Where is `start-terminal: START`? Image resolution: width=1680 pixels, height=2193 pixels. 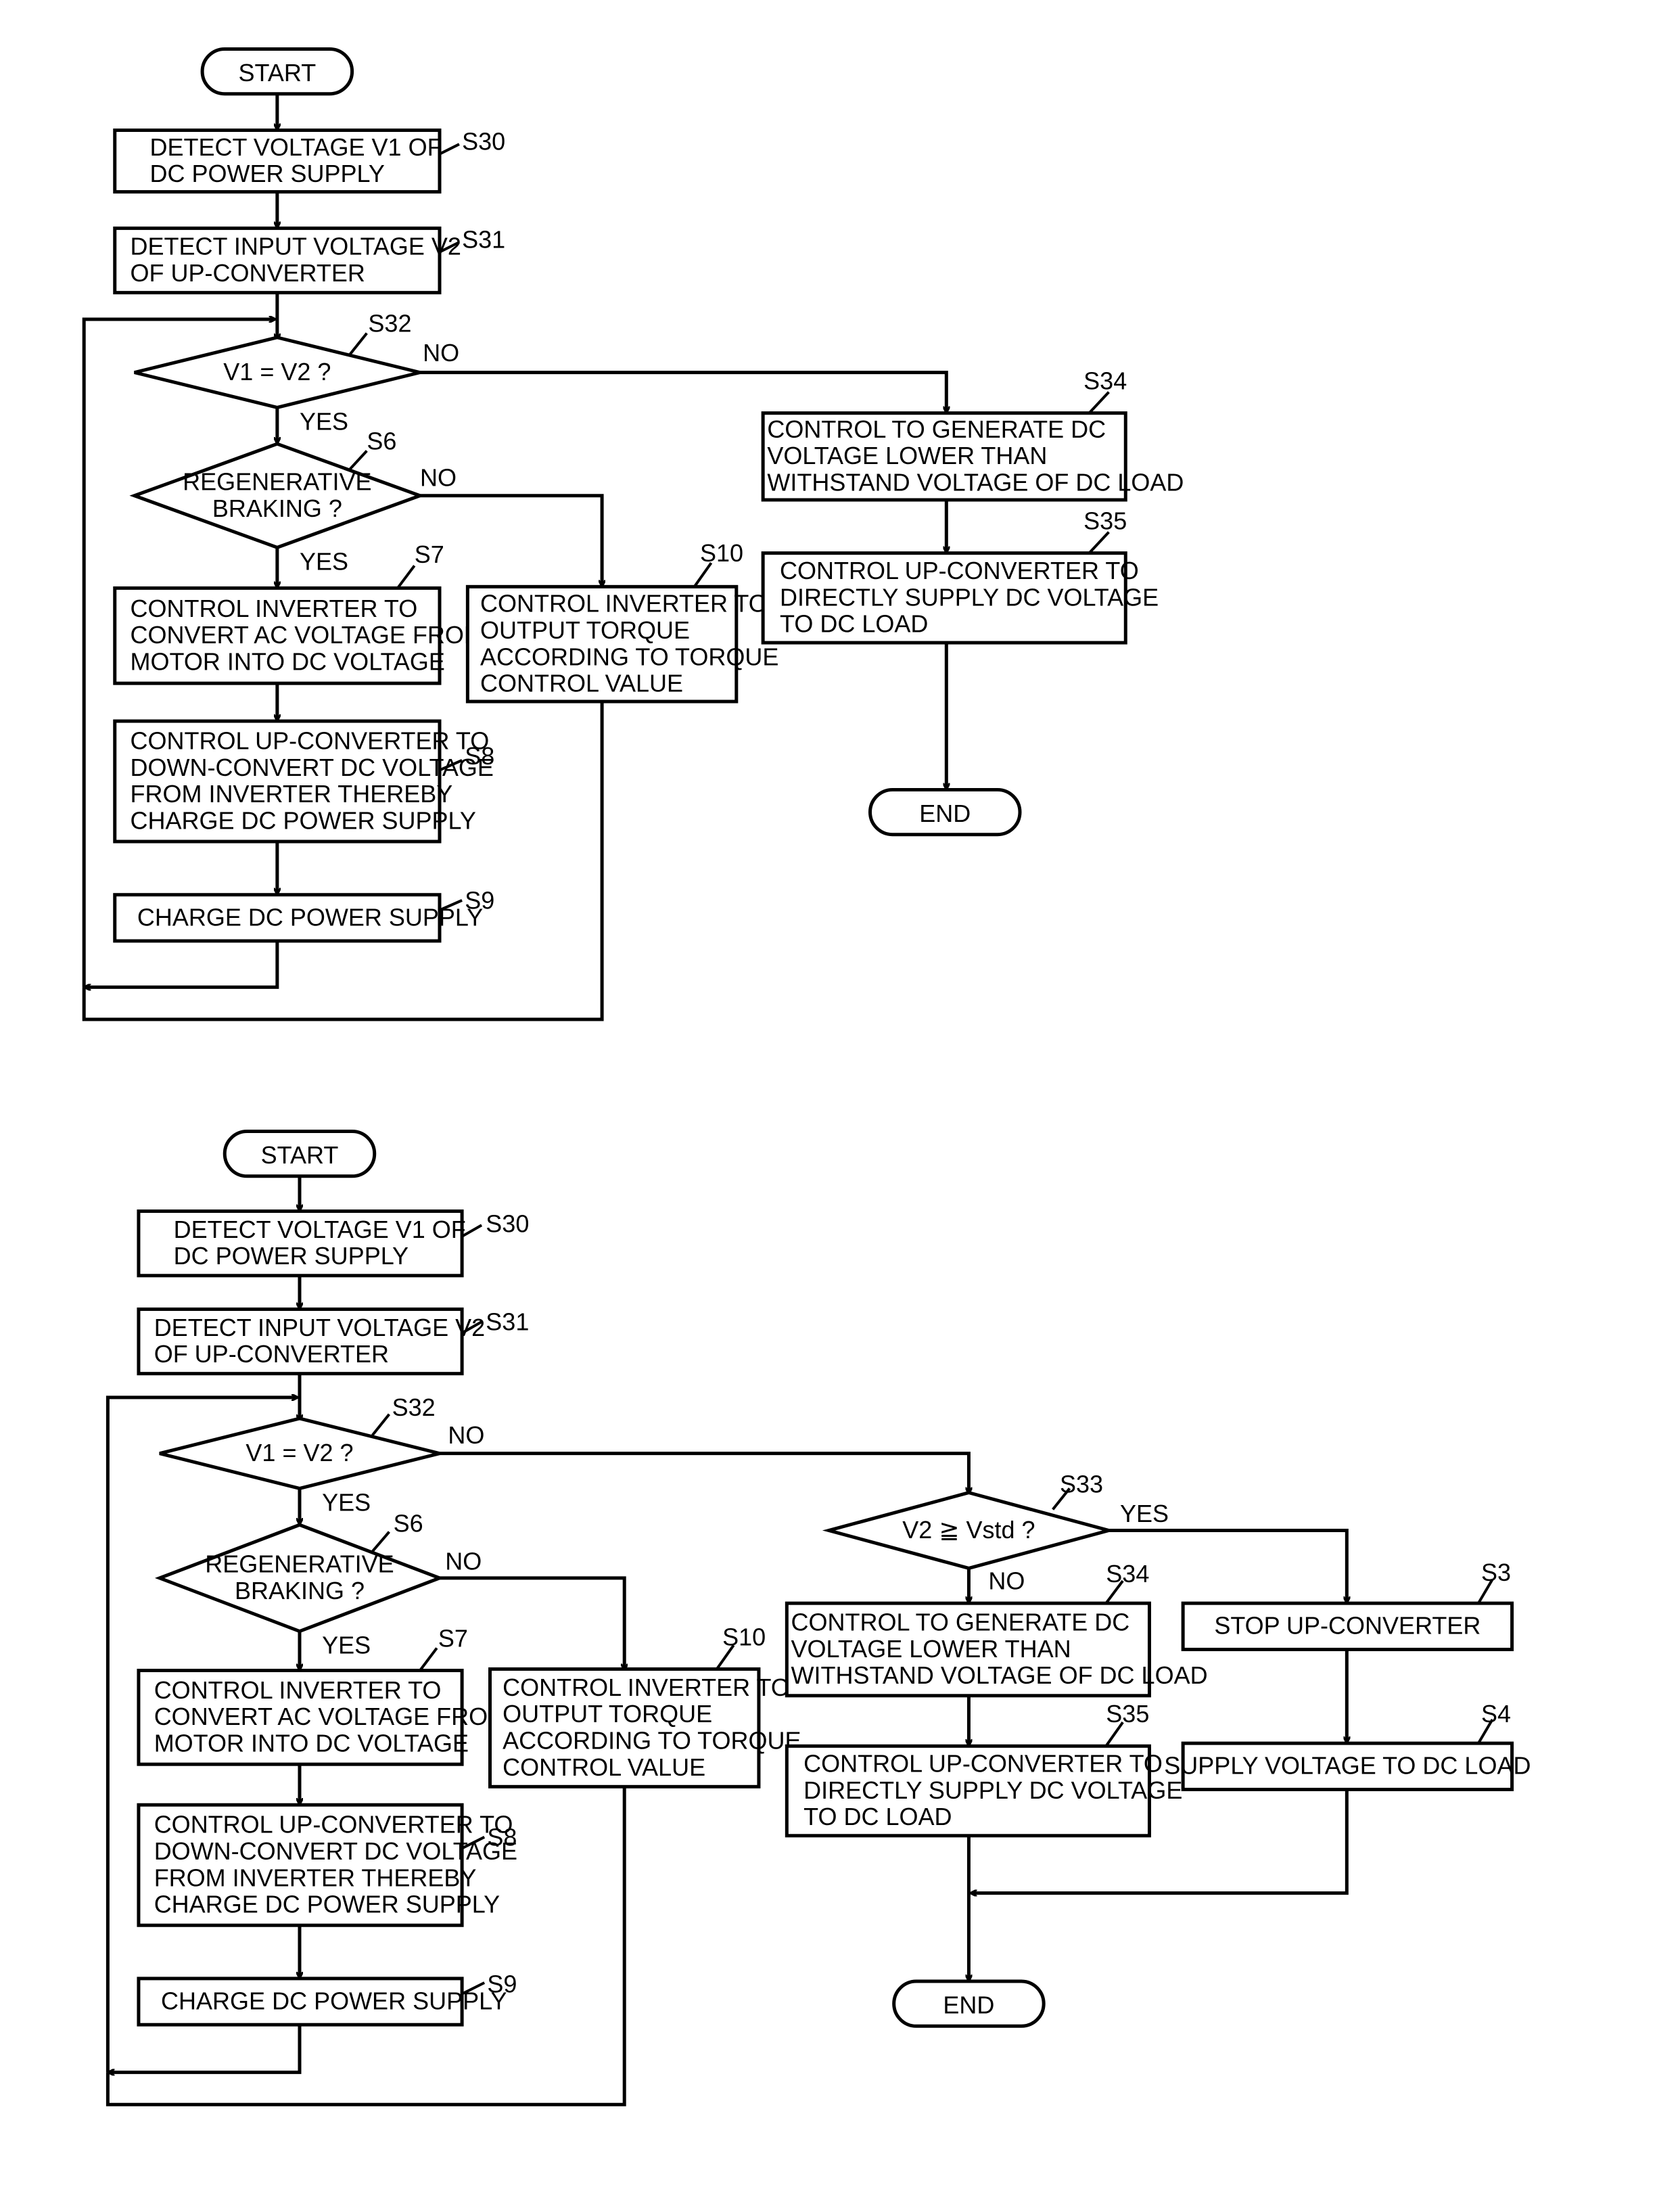 start-terminal: START is located at coordinates (277, 71).